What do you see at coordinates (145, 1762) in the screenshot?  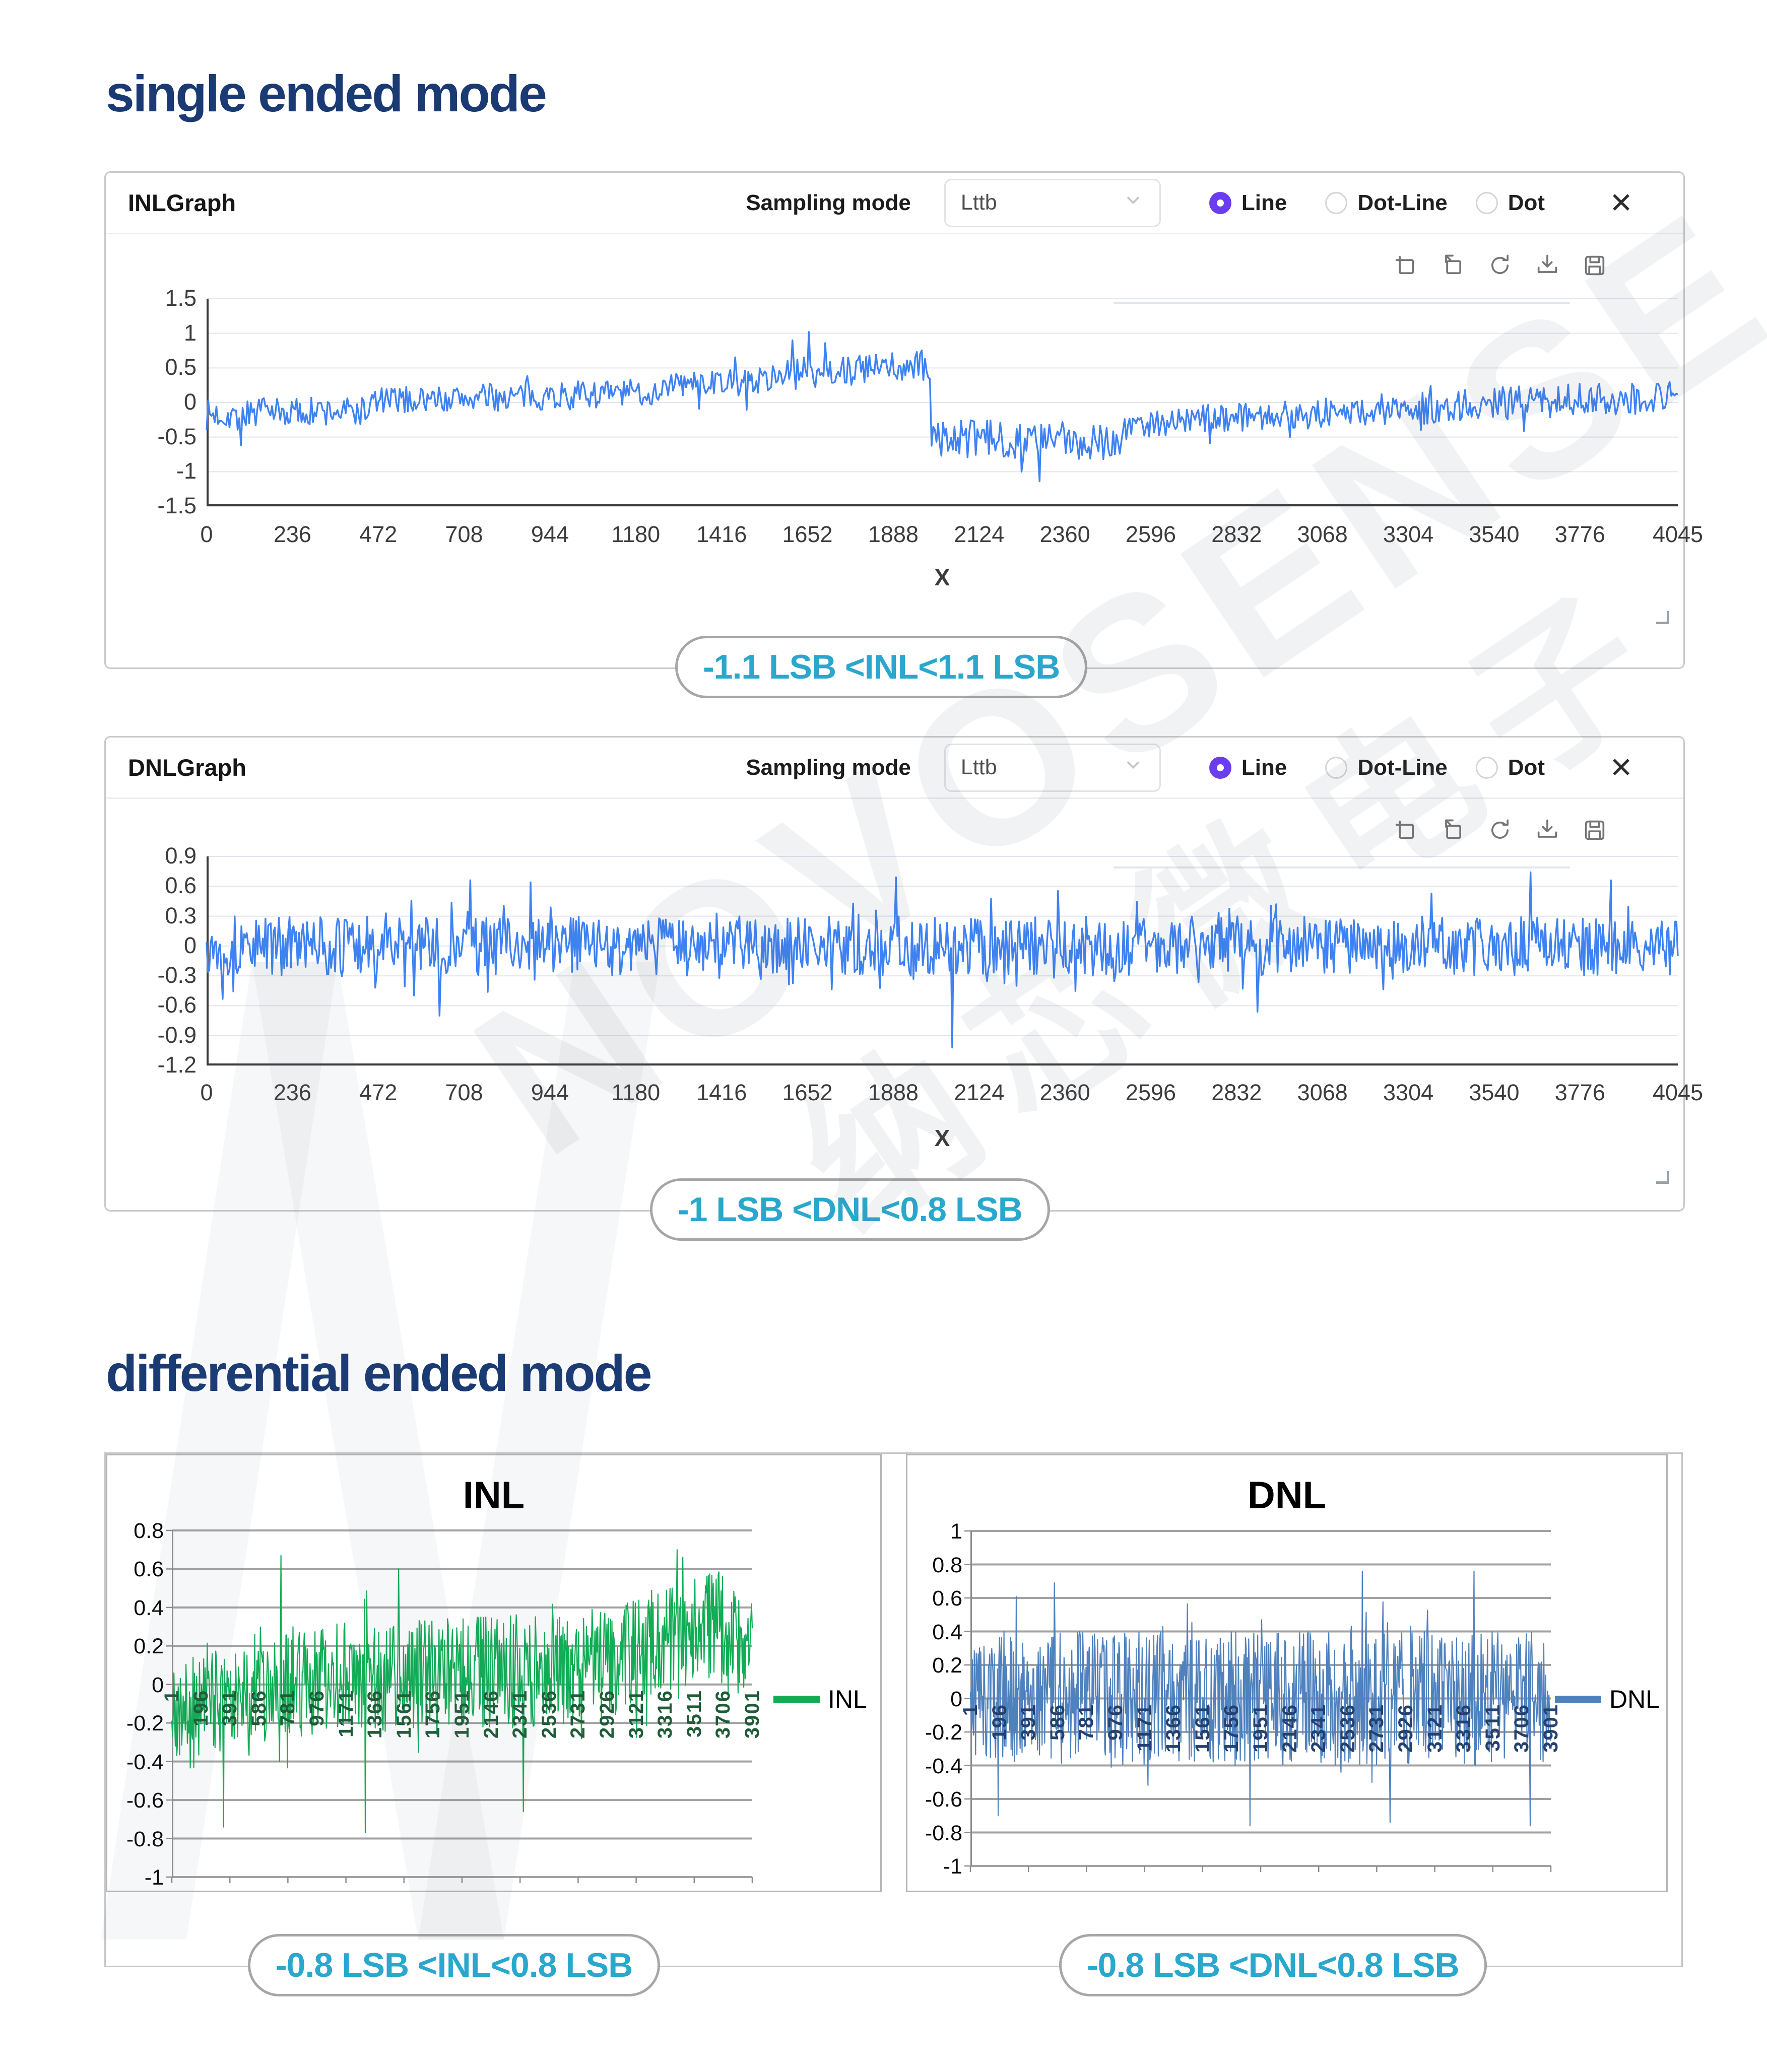 I see `y-tick-label: -0.4` at bounding box center [145, 1762].